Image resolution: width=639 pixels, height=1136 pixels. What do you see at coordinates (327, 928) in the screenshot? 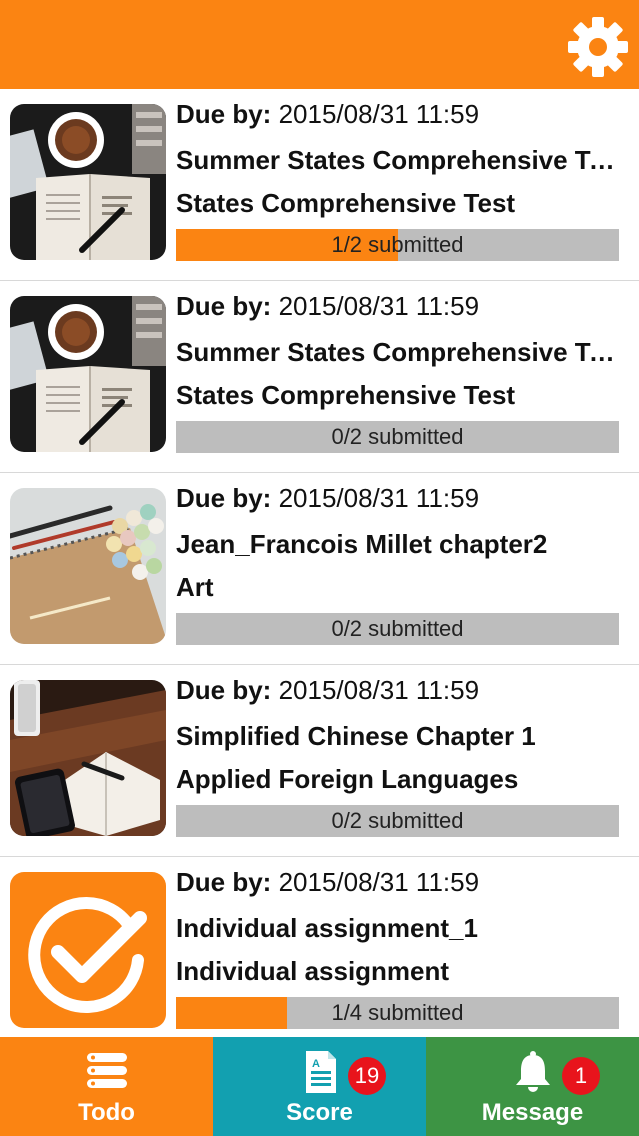
I see `assignment-title: Individual assignment_1` at bounding box center [327, 928].